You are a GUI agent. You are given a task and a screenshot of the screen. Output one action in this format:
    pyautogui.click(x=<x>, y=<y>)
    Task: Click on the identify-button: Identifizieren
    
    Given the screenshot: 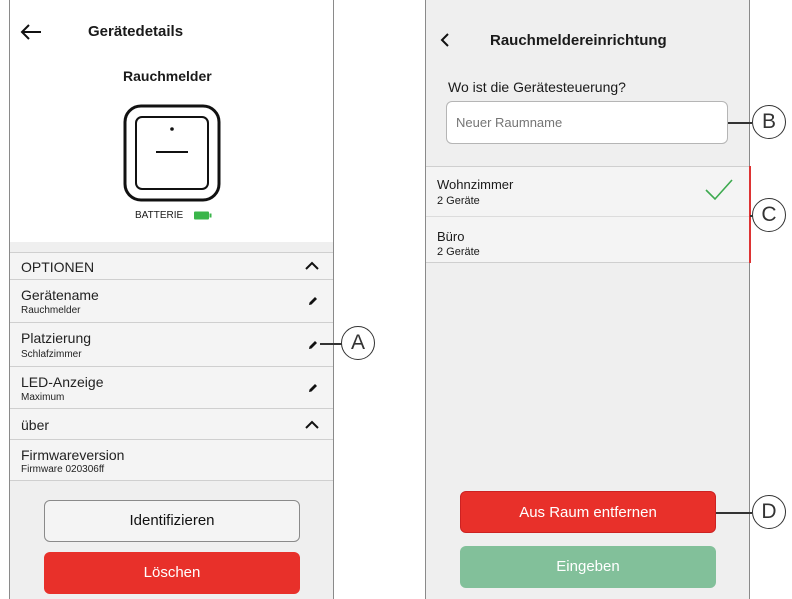 What is the action you would take?
    pyautogui.click(x=172, y=521)
    